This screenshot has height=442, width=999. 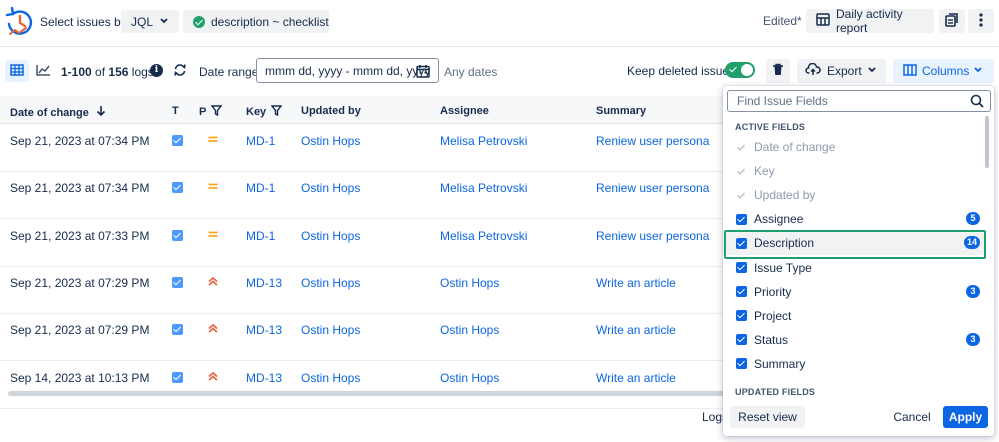 What do you see at coordinates (180, 71) in the screenshot?
I see `refresh-icon` at bounding box center [180, 71].